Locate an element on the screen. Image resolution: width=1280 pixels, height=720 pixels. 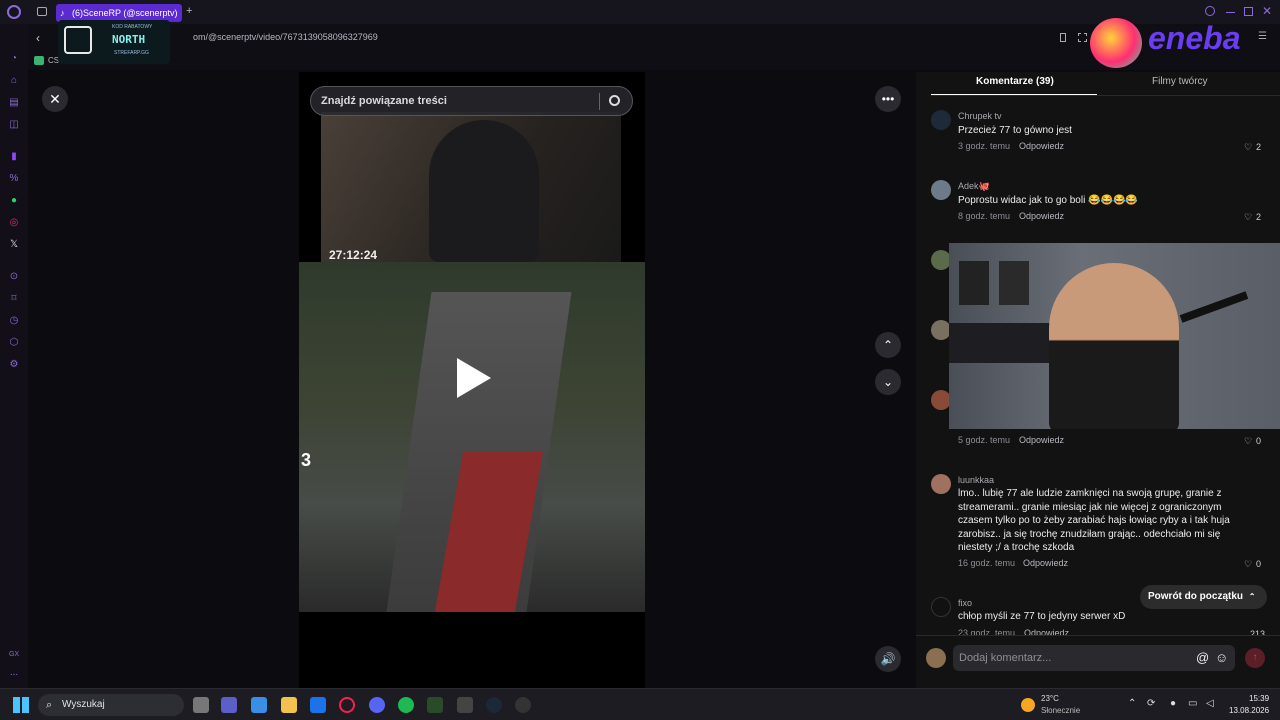
discord-icon is located at coordinates (377, 705).